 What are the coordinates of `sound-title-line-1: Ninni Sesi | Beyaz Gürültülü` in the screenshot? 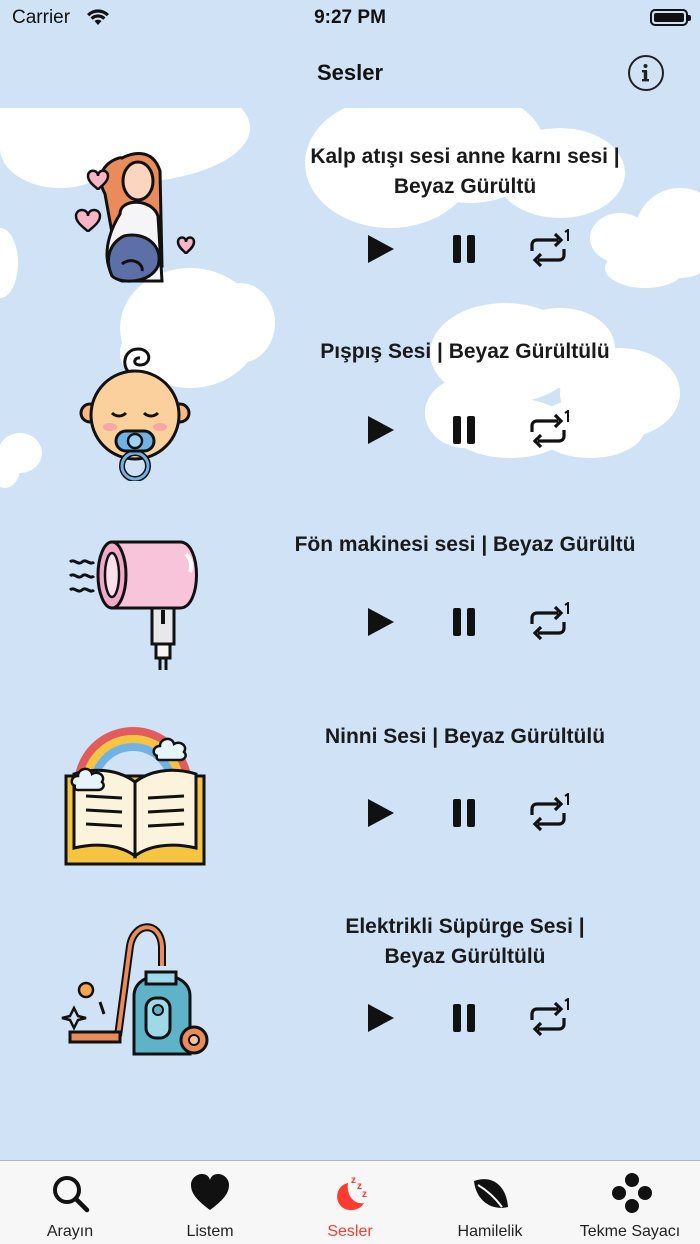 It's located at (465, 736).